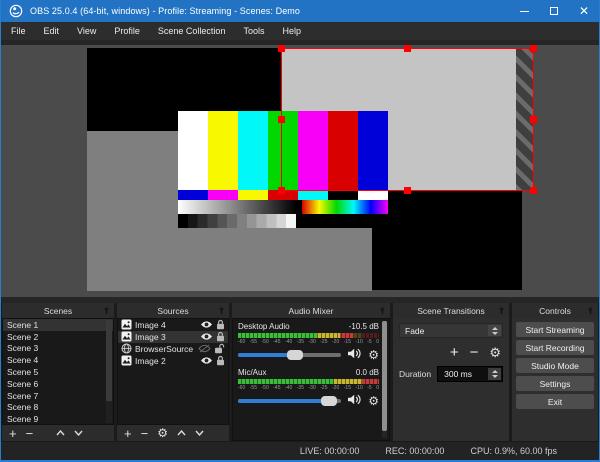  Describe the element at coordinates (533, 119) in the screenshot. I see `resize-handle-mid-right` at that location.